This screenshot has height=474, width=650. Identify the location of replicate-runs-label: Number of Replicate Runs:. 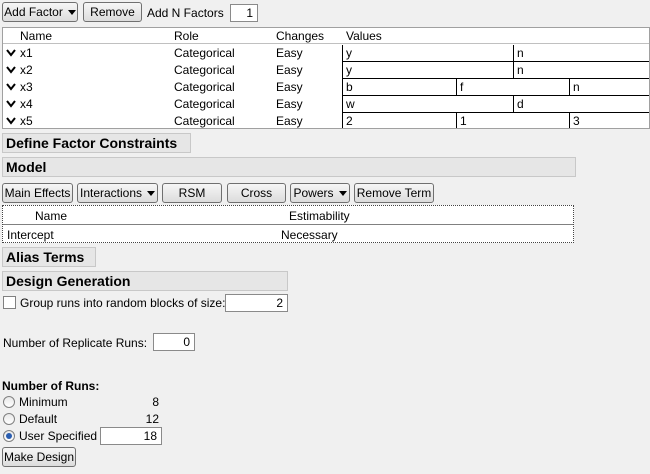
(75, 343).